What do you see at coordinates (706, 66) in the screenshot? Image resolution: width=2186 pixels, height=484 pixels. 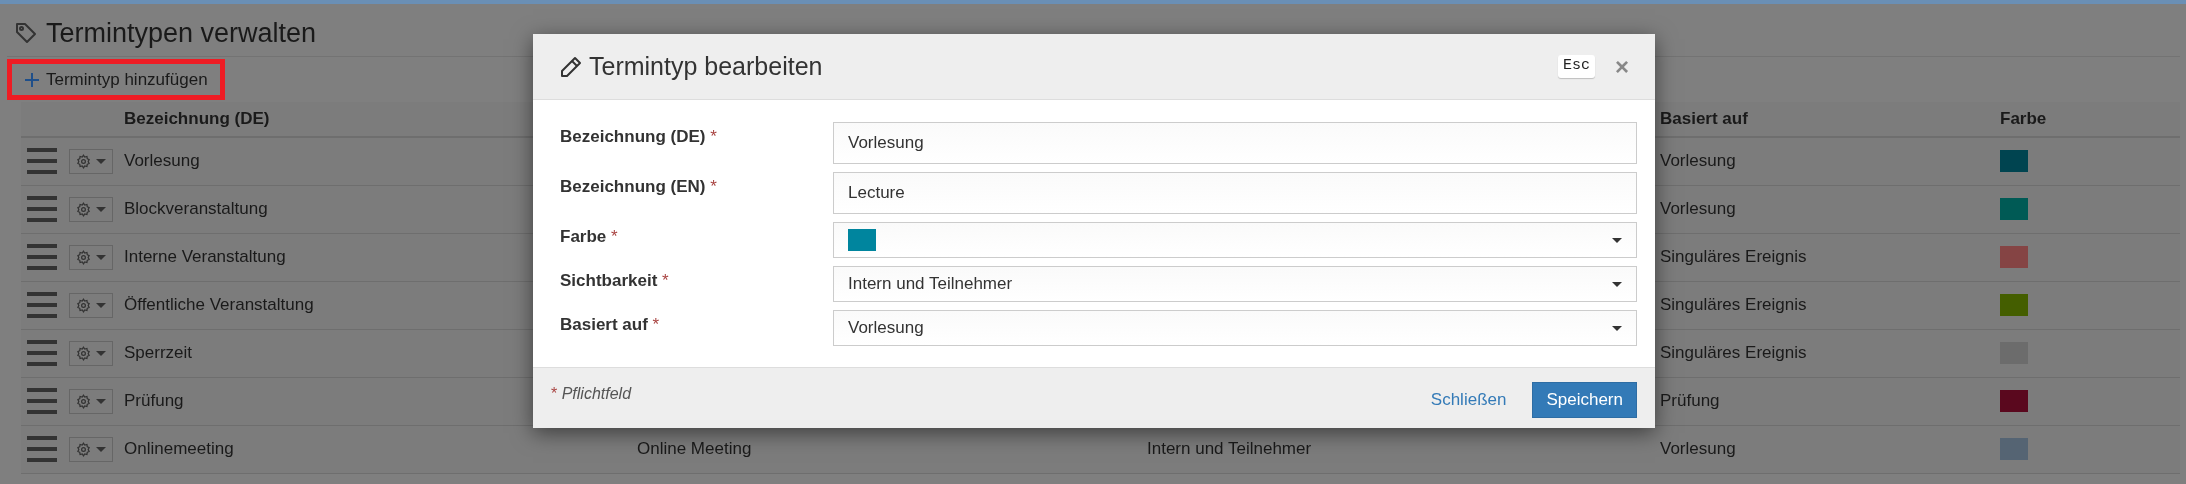 I see `dialog-title: Termintyp bearbeiten` at bounding box center [706, 66].